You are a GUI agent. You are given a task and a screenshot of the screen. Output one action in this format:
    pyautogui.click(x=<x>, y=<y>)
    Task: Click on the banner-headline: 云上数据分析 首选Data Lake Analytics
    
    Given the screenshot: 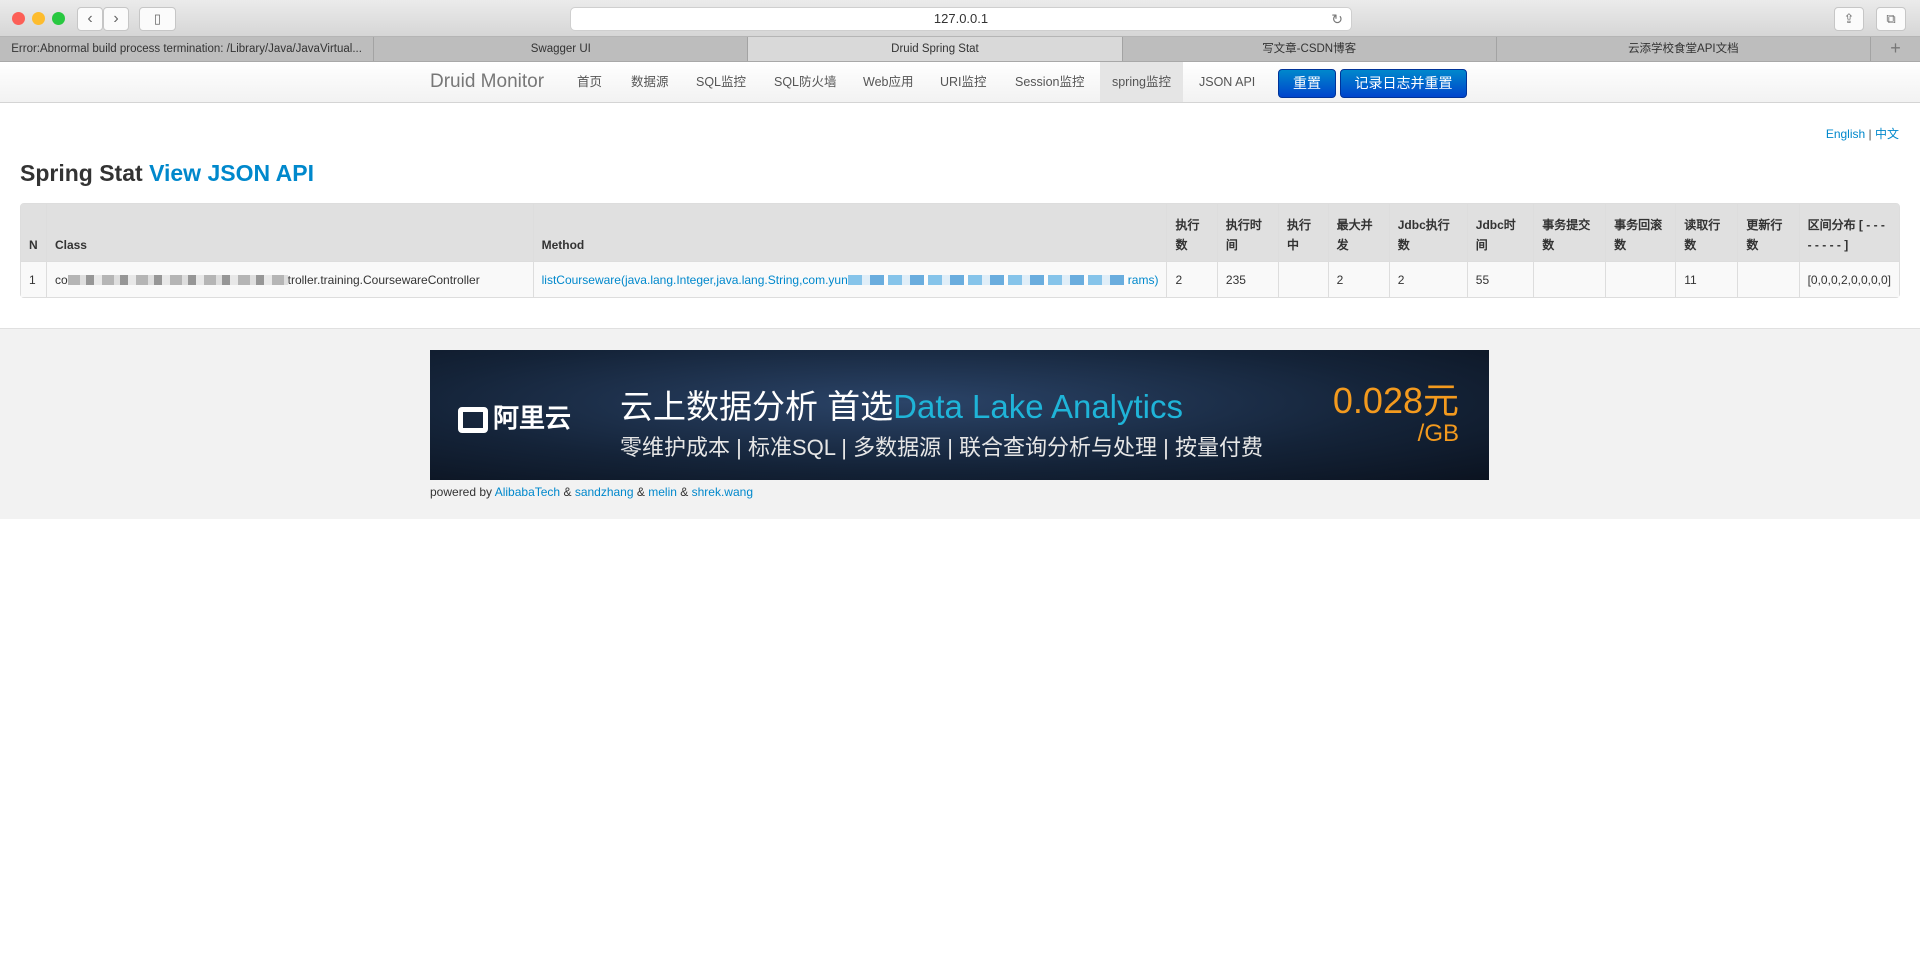 What is the action you would take?
    pyautogui.click(x=901, y=404)
    